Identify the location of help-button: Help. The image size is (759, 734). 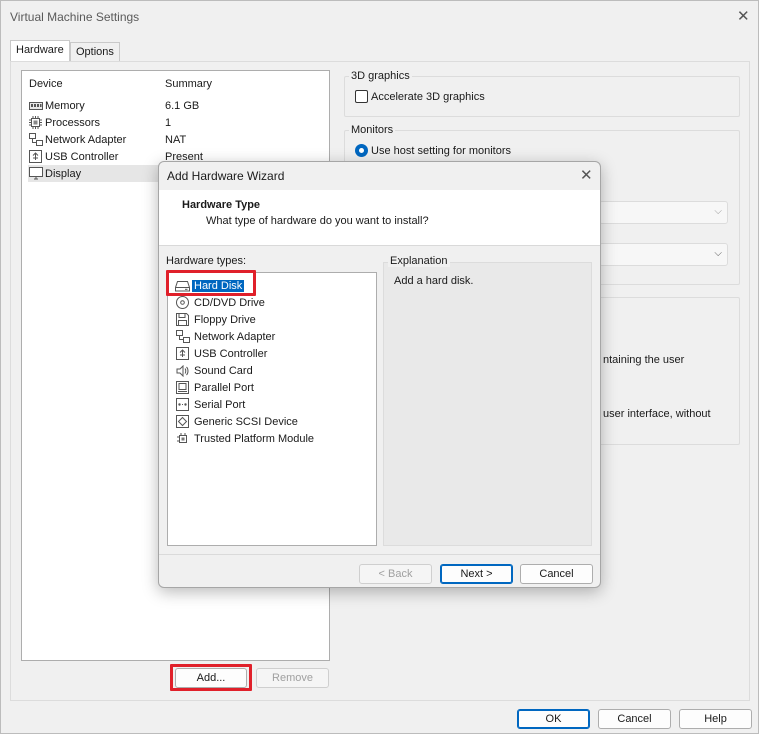
(715, 719).